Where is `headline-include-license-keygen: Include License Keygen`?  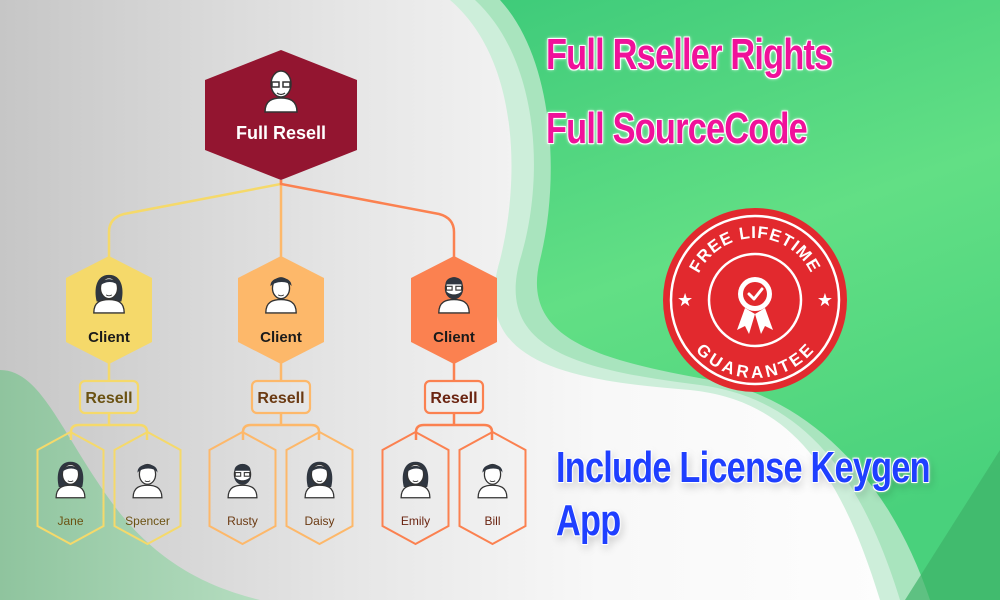
headline-include-license-keygen: Include License Keygen is located at coordinates (743, 467).